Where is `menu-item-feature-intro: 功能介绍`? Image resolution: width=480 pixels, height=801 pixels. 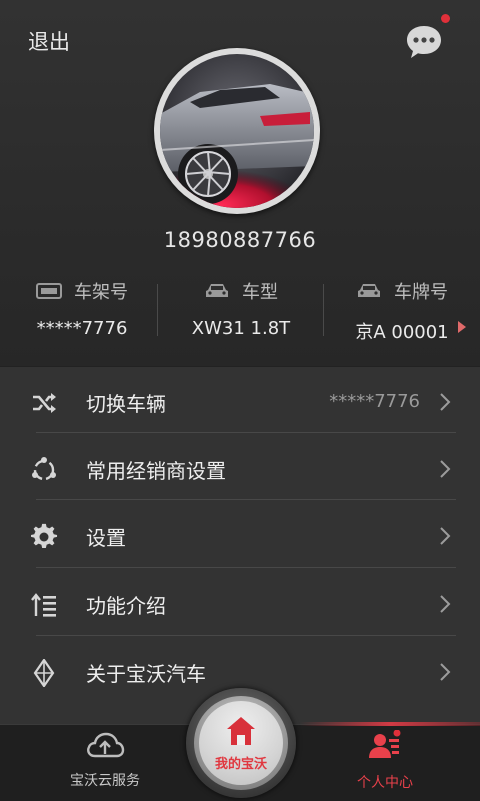
menu-item-feature-intro: 功能介绍 is located at coordinates (240, 603).